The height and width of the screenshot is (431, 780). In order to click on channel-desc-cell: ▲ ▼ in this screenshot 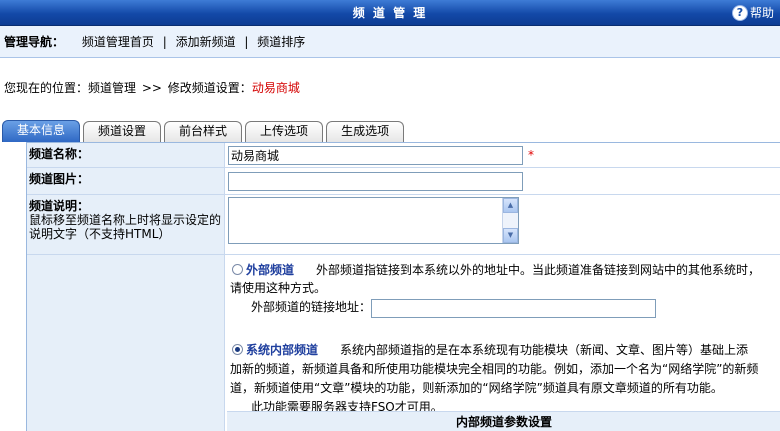, I will do `click(503, 224)`.